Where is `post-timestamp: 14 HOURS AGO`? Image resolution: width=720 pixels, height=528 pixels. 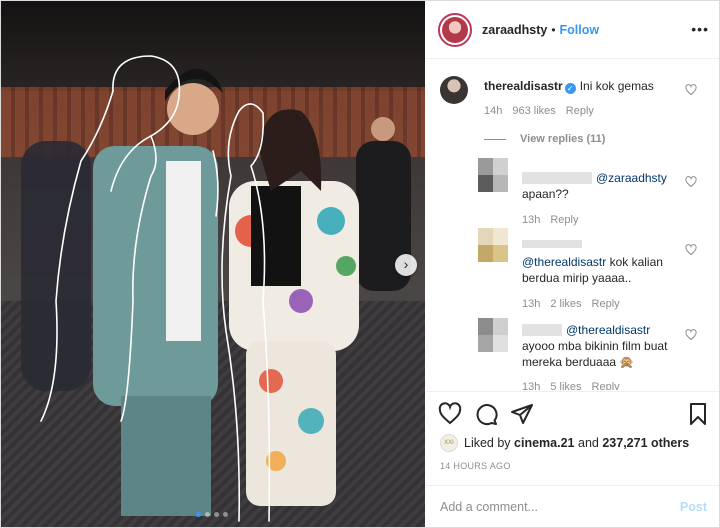 post-timestamp: 14 HOURS AGO is located at coordinates (475, 466).